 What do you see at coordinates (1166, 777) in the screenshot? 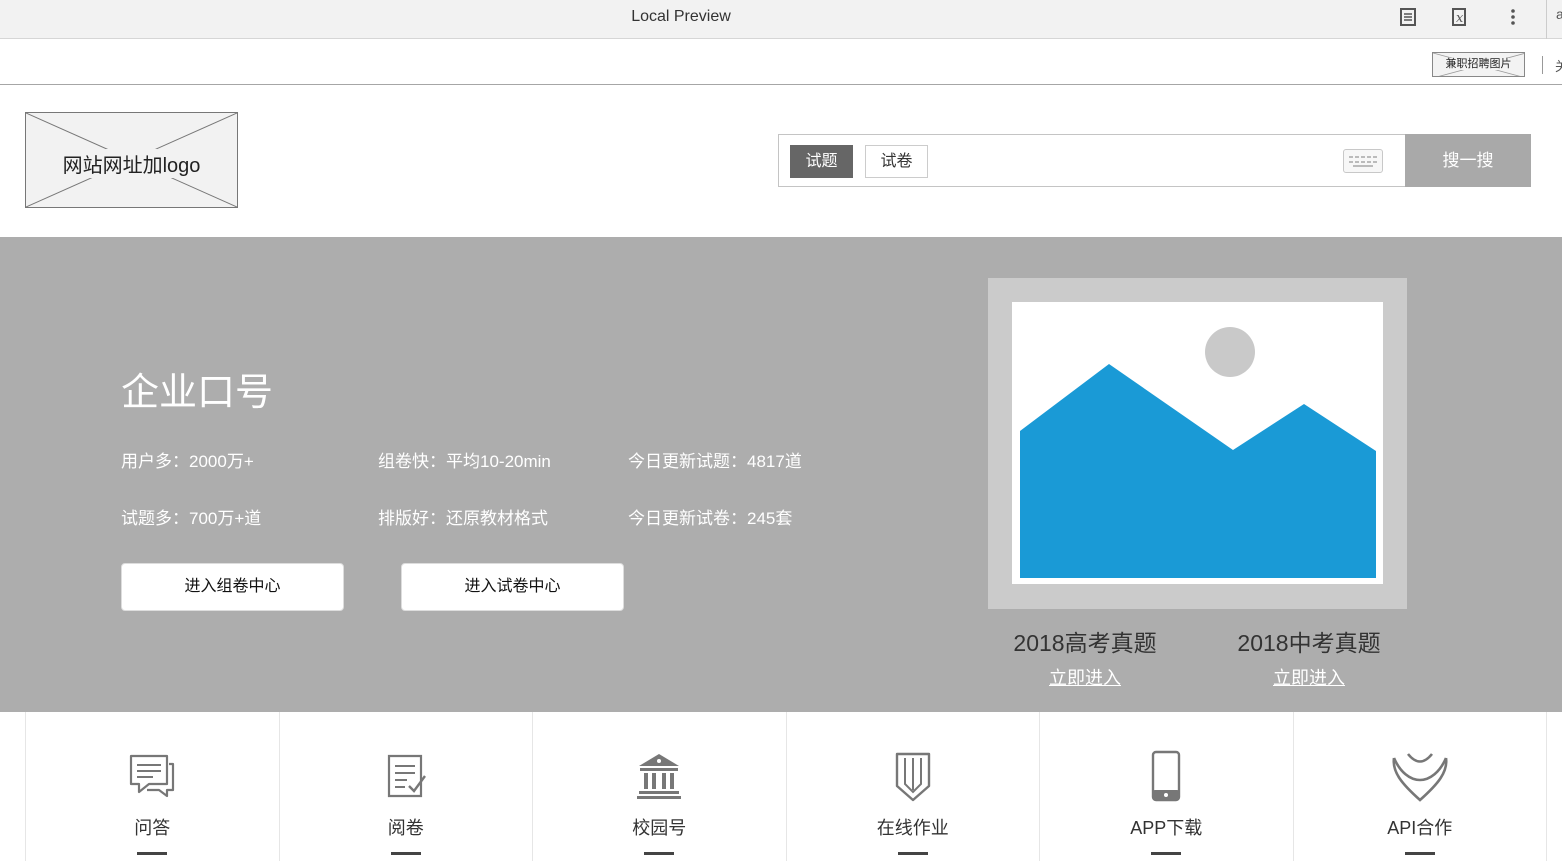
I see `phone-icon` at bounding box center [1166, 777].